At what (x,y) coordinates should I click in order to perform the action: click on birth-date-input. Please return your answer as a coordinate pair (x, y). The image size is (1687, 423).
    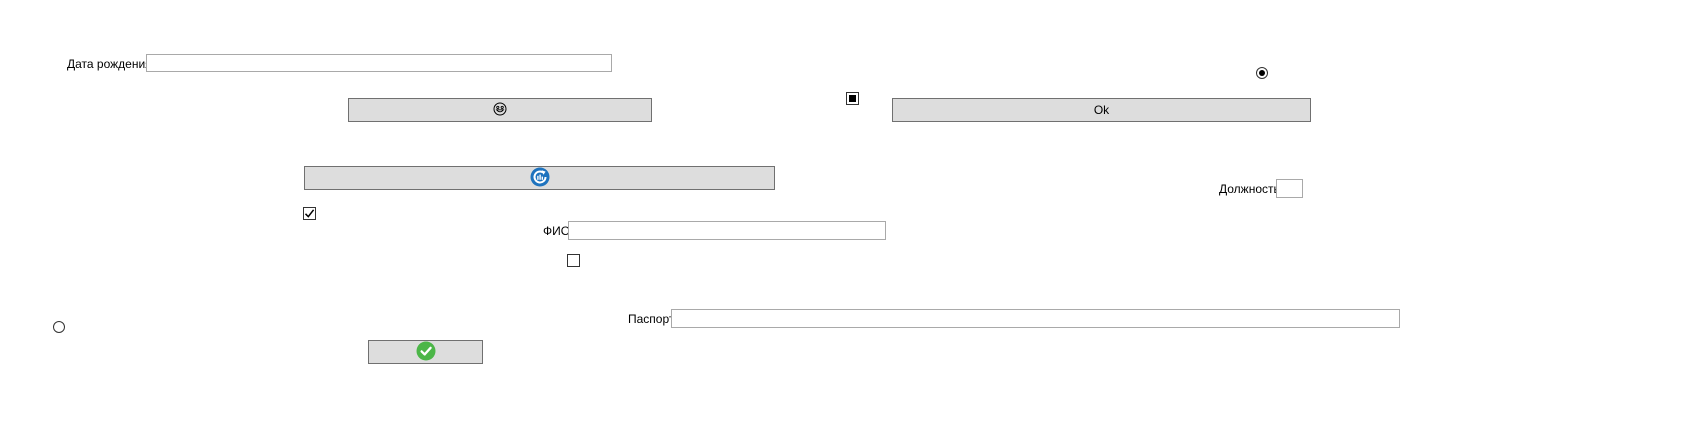
    Looking at the image, I should click on (379, 63).